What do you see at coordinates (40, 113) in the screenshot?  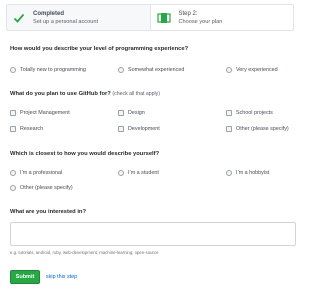 I see `usage-option: Project Management` at bounding box center [40, 113].